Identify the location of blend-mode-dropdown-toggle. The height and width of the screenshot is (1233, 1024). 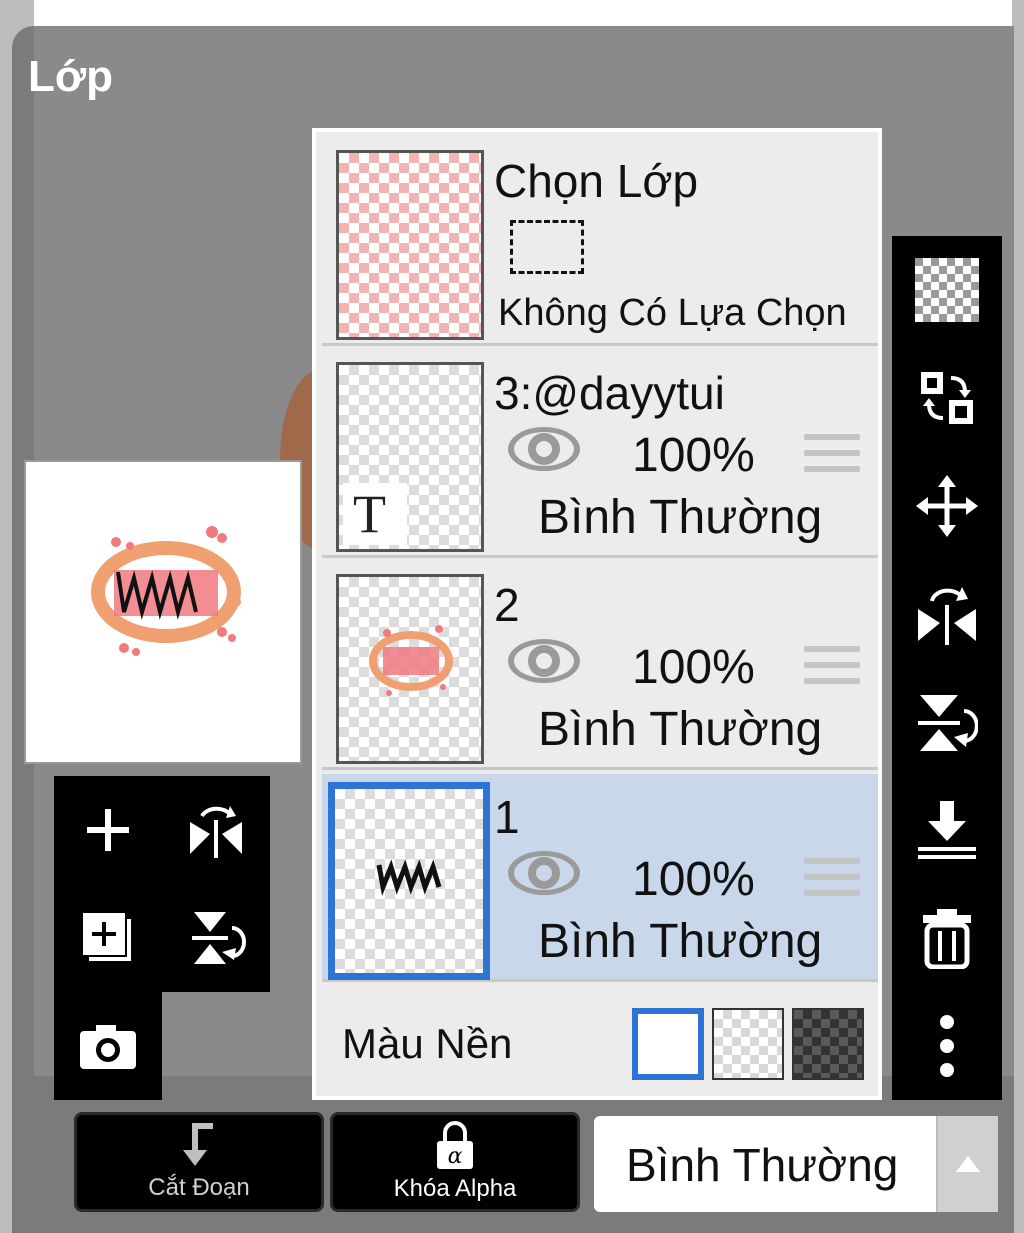
(967, 1164).